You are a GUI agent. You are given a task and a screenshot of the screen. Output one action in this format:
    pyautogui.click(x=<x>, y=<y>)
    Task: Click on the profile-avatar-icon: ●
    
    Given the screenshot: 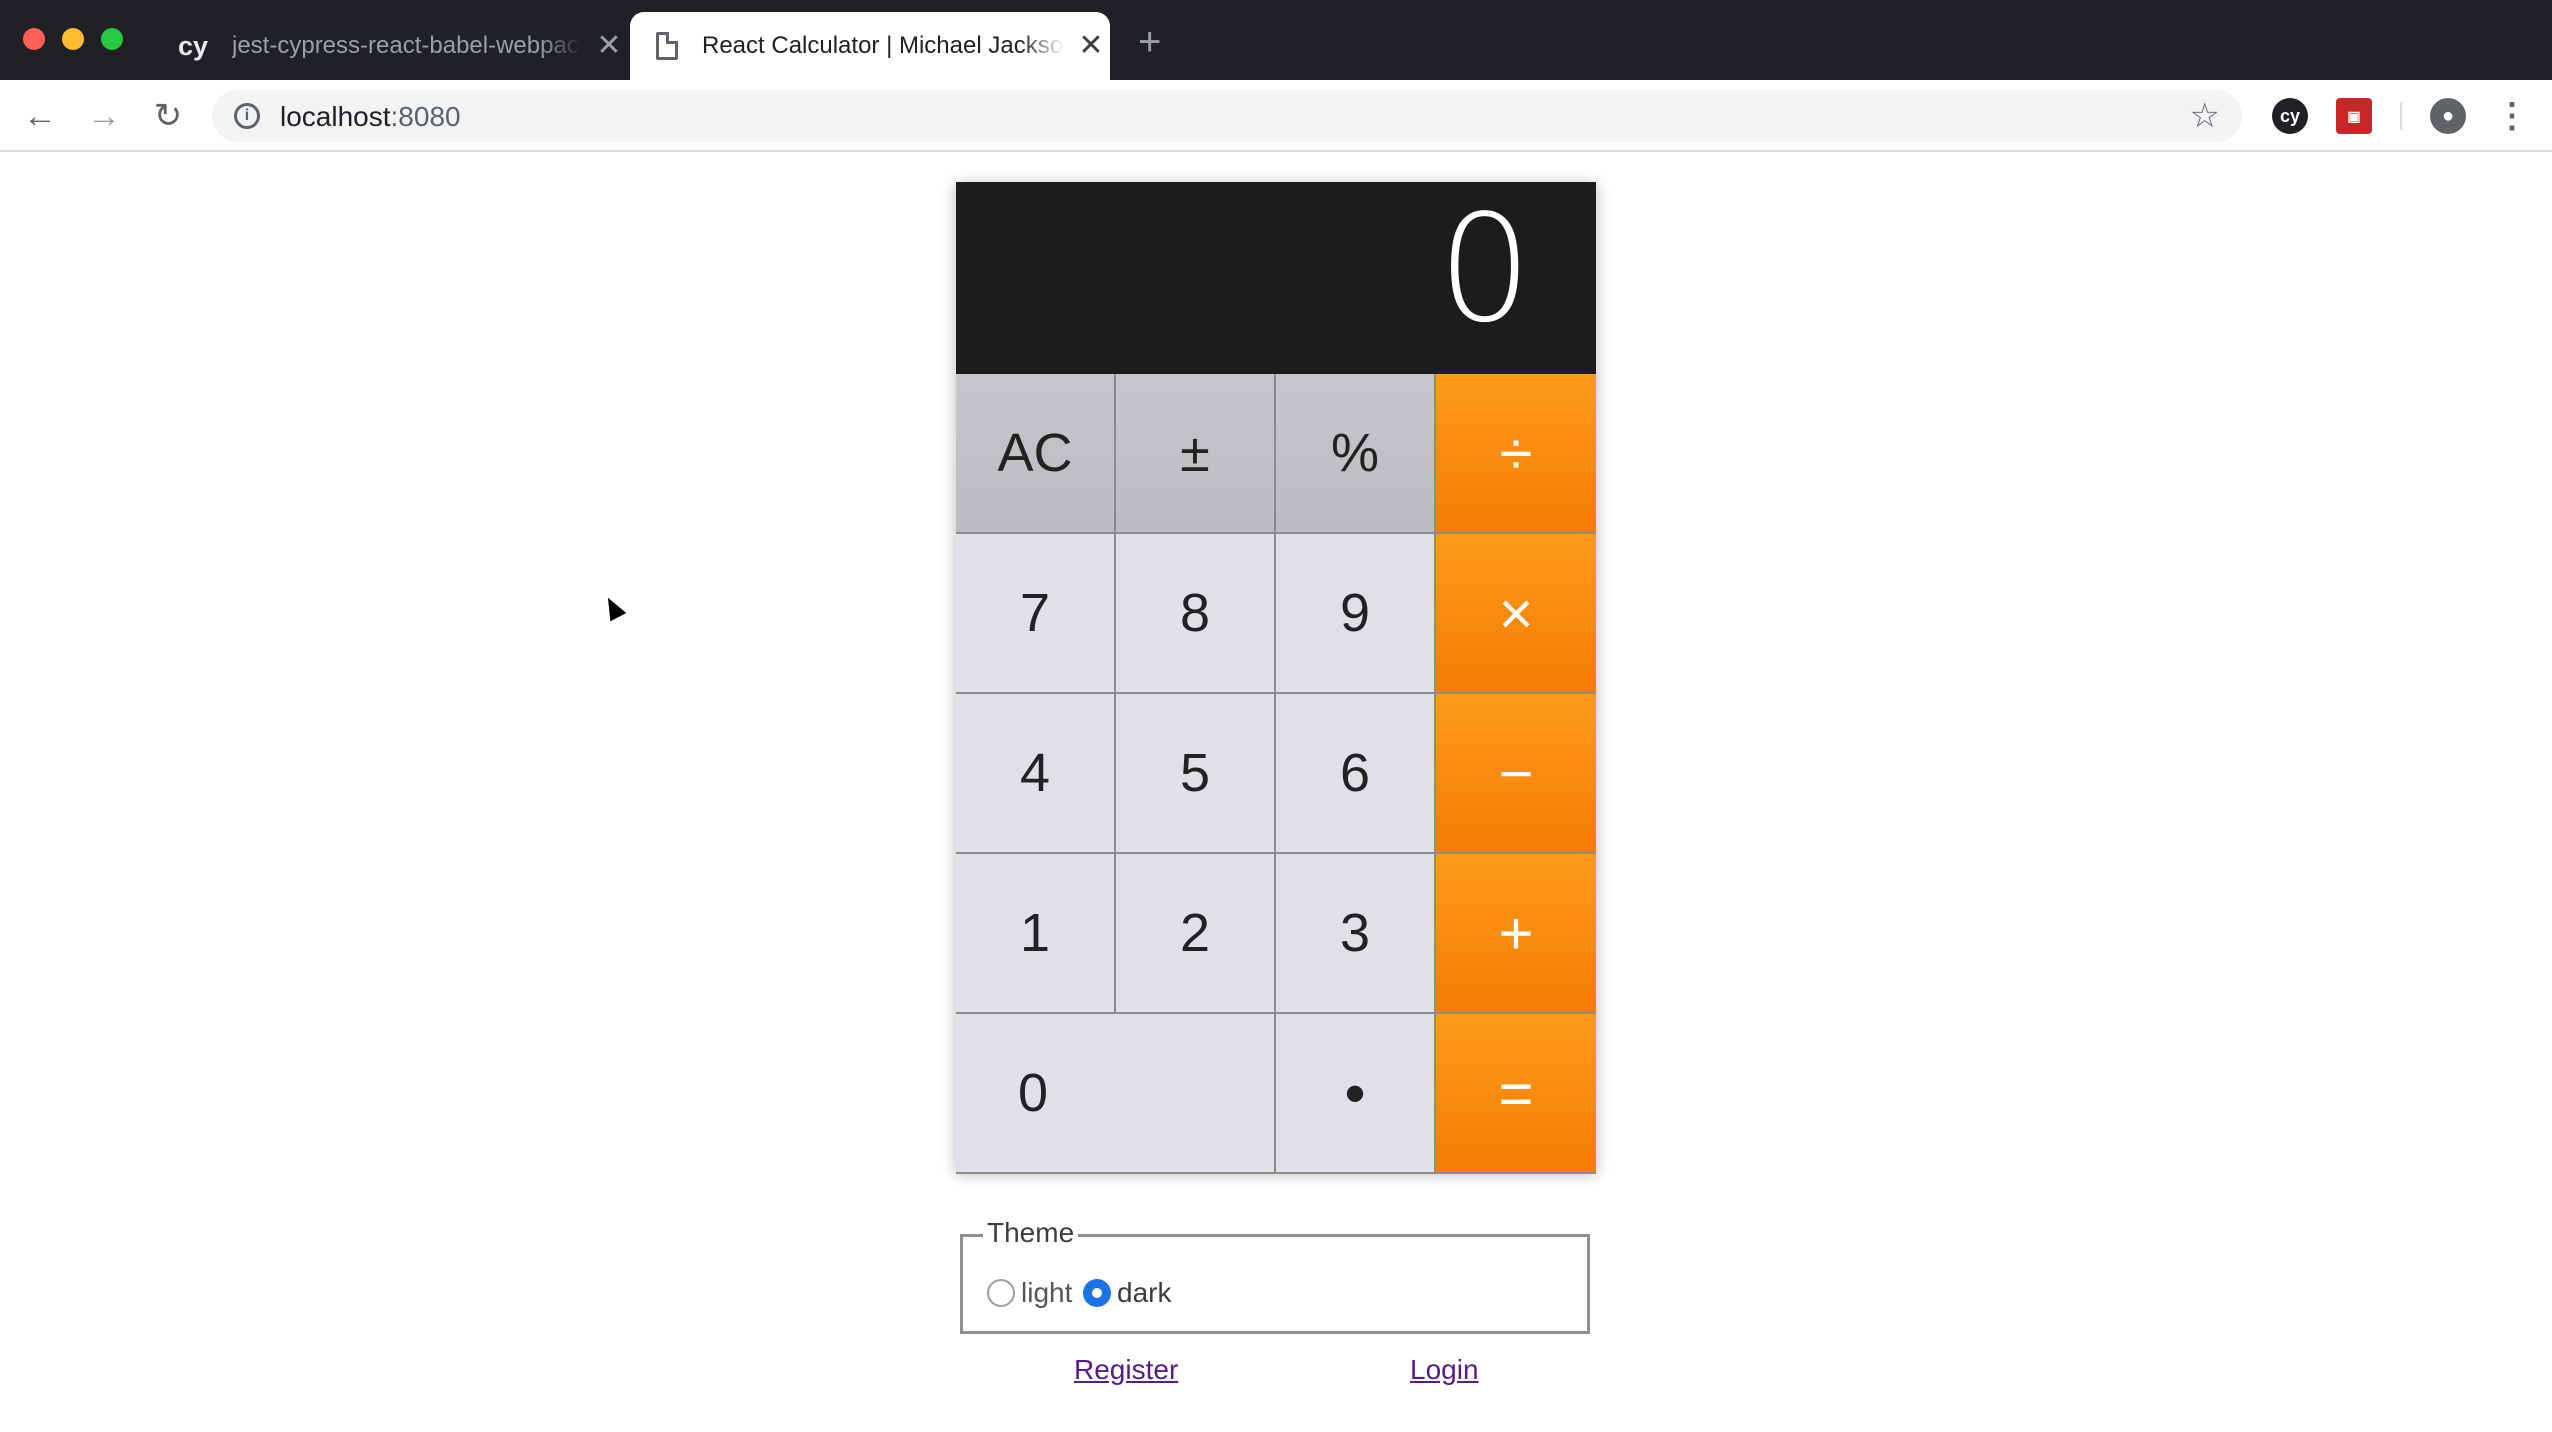 What is the action you would take?
    pyautogui.click(x=2448, y=116)
    